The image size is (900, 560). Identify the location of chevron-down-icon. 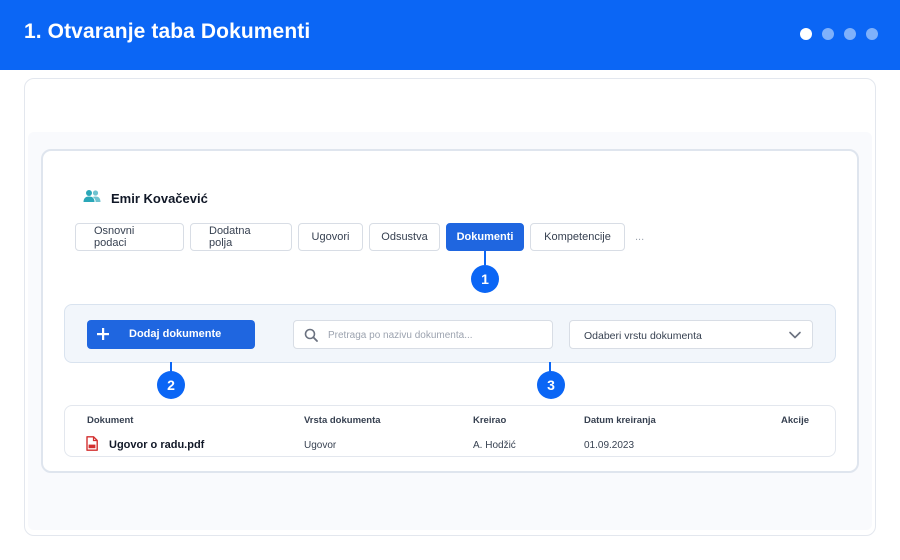
(795, 337).